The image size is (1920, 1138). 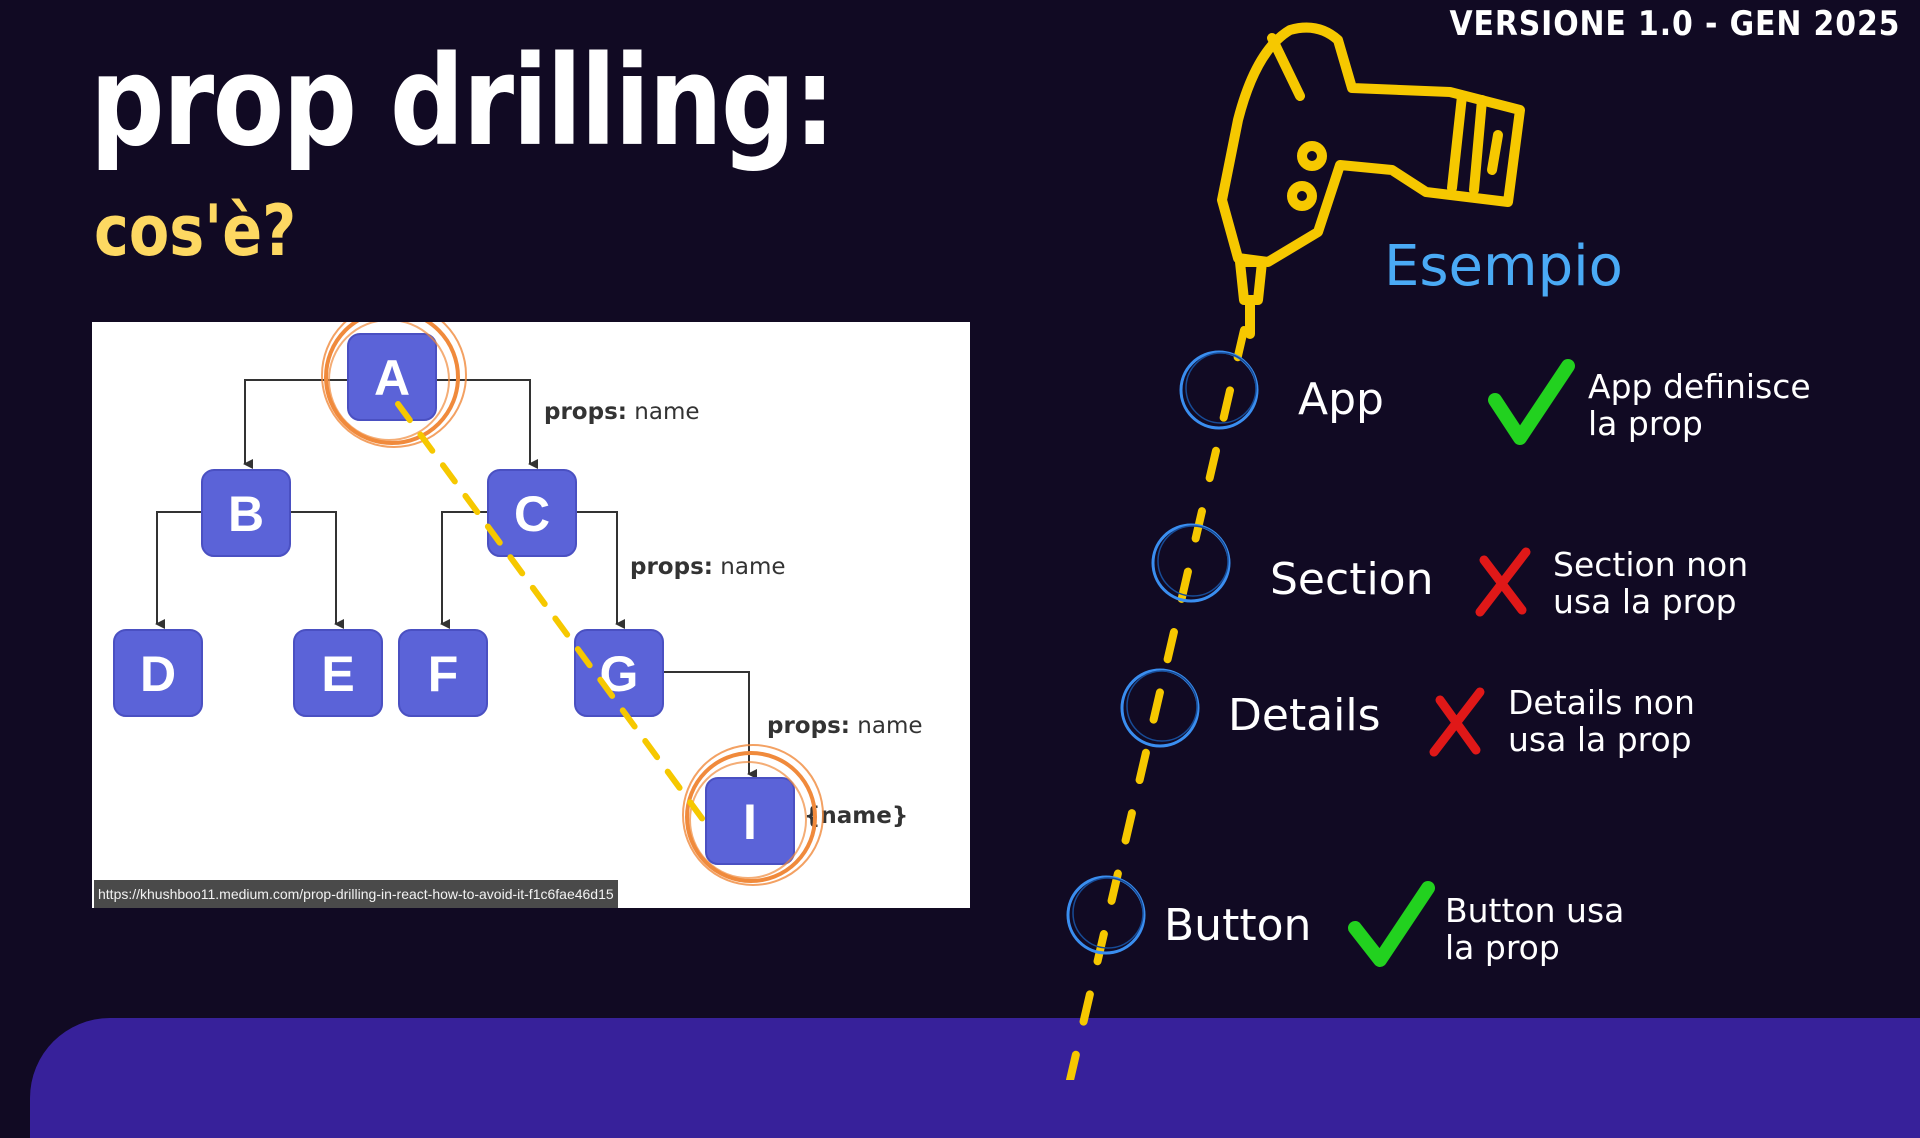 What do you see at coordinates (856, 816) in the screenshot?
I see `leaf-annotation: {name}` at bounding box center [856, 816].